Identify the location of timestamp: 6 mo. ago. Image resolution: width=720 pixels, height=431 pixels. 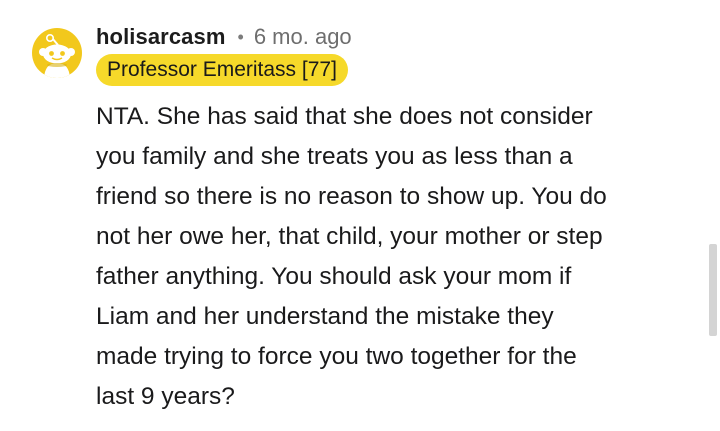
(303, 37).